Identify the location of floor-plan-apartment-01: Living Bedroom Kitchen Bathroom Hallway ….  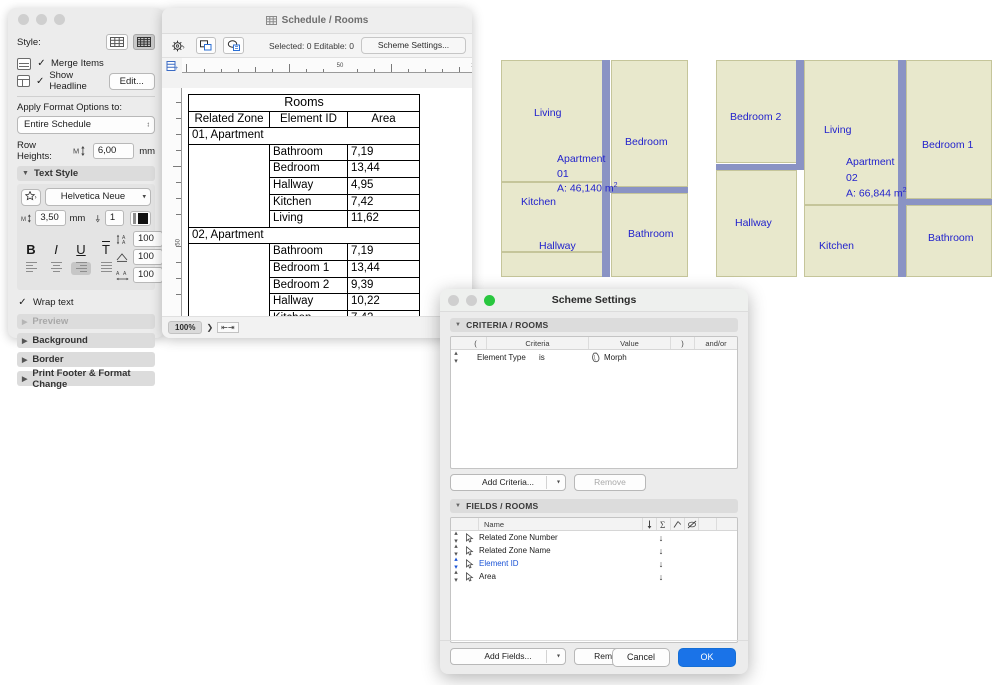
(594, 168).